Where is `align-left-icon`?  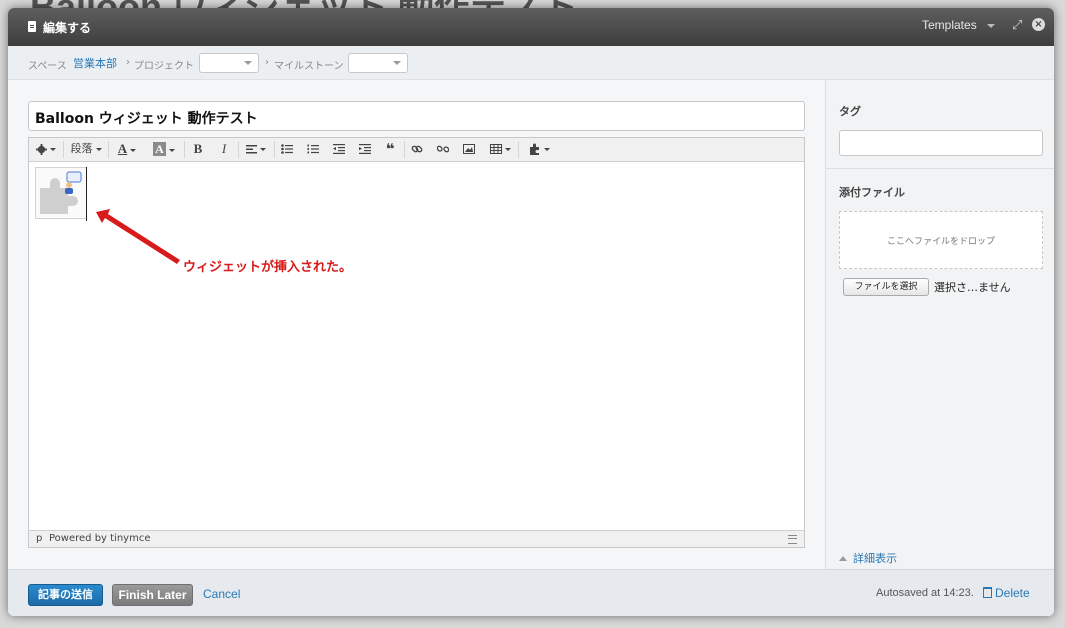
align-left-icon is located at coordinates (251, 148).